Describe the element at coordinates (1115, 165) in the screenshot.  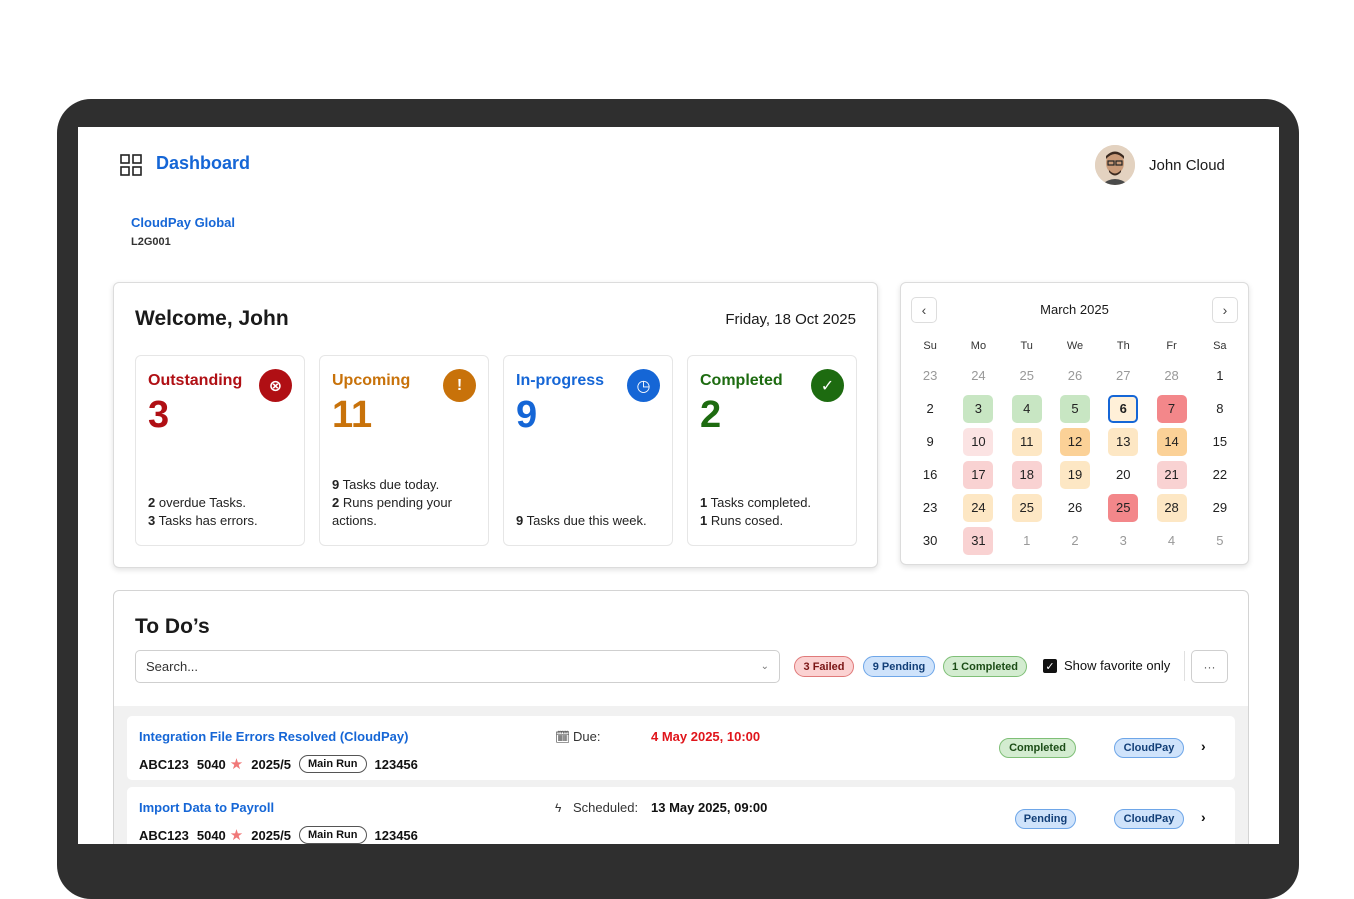
I see `user-avatar` at that location.